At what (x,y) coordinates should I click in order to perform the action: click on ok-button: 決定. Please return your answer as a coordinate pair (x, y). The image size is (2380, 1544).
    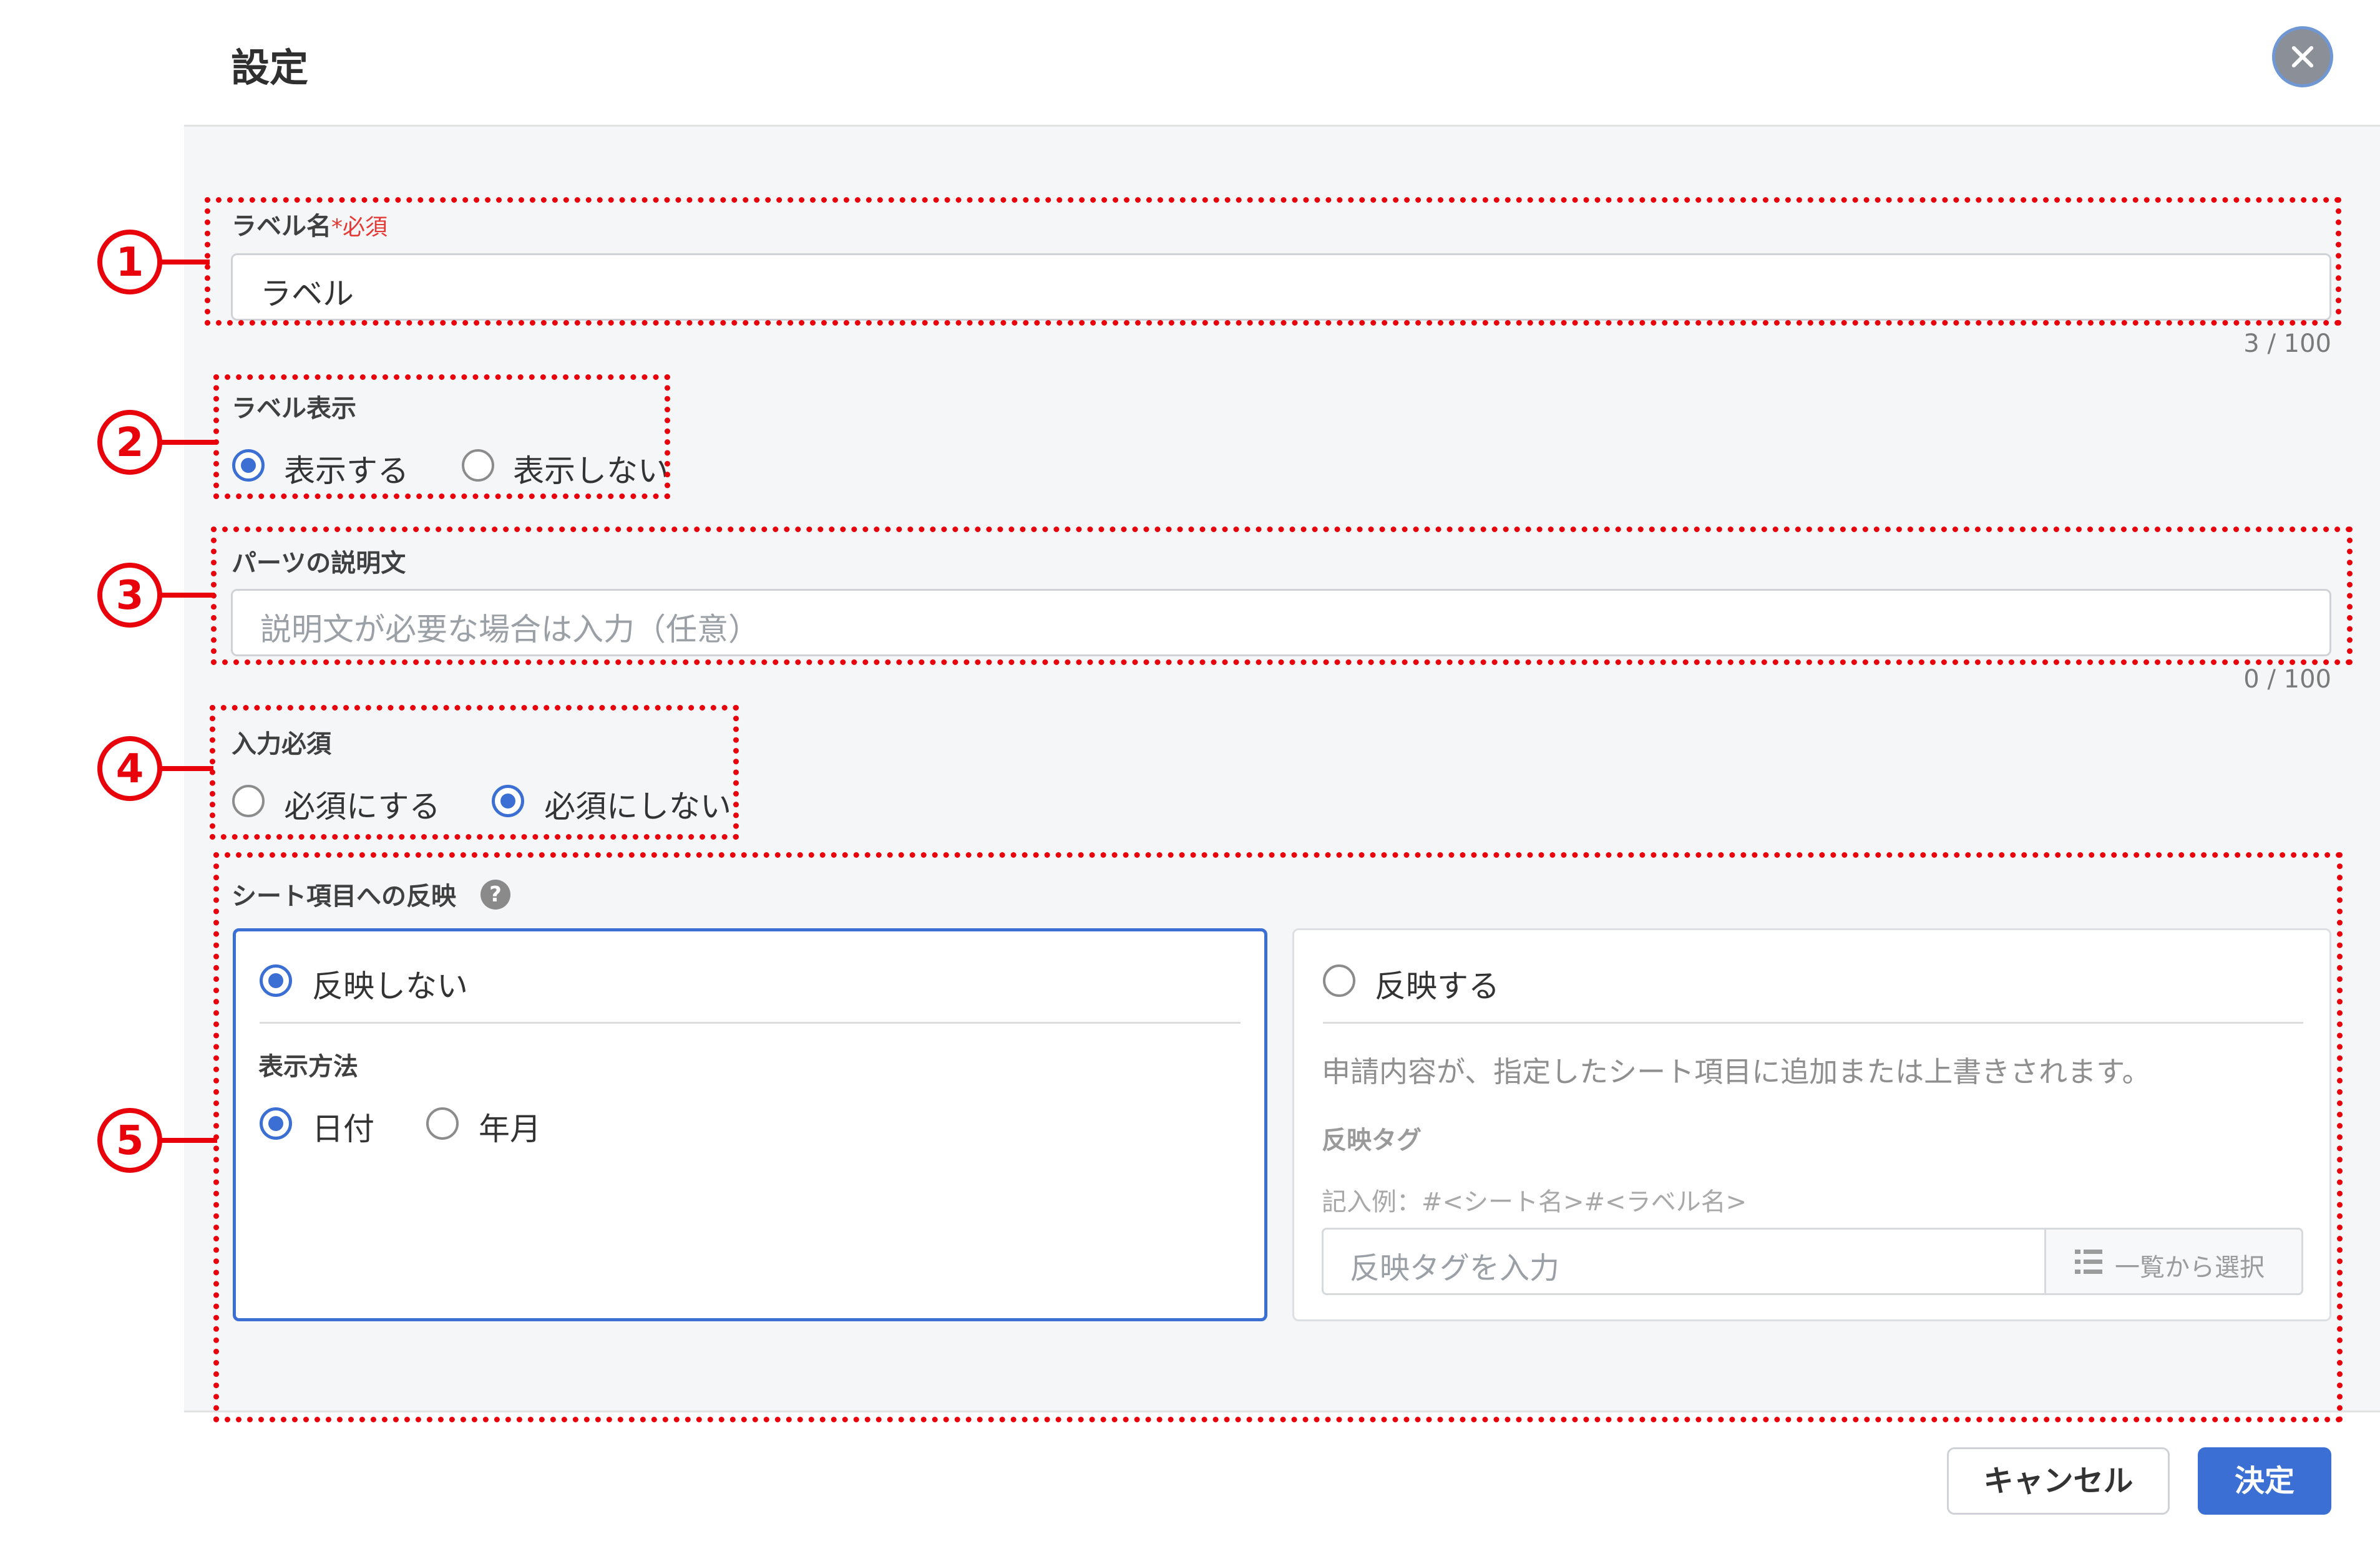
    Looking at the image, I should click on (2265, 1481).